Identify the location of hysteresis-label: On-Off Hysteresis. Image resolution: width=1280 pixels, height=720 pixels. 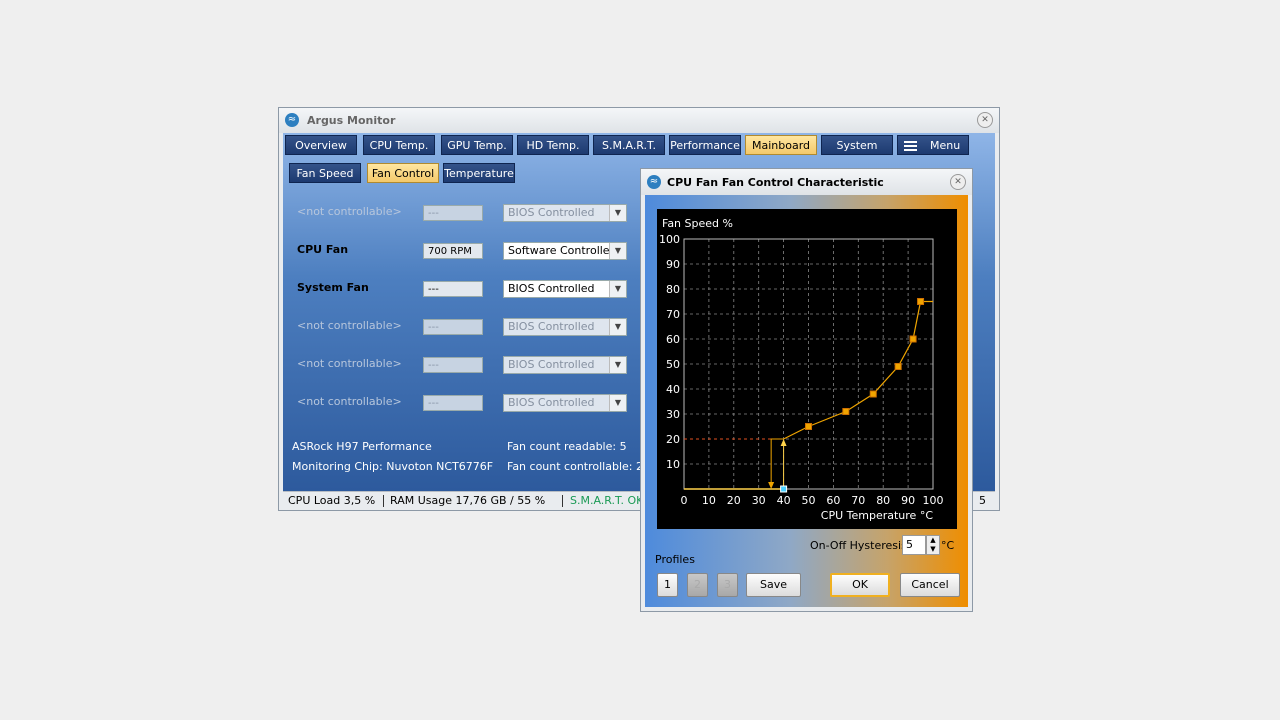
(858, 545).